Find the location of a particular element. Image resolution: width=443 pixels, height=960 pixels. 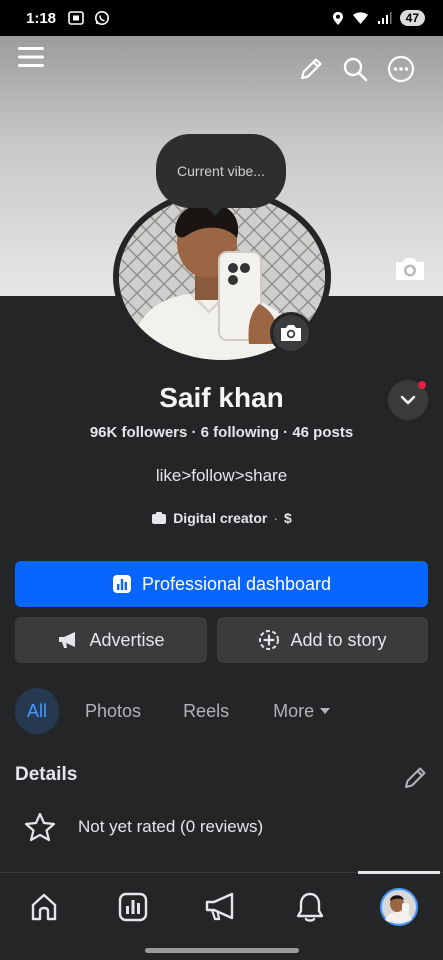

edit-profile-icon is located at coordinates (311, 69).